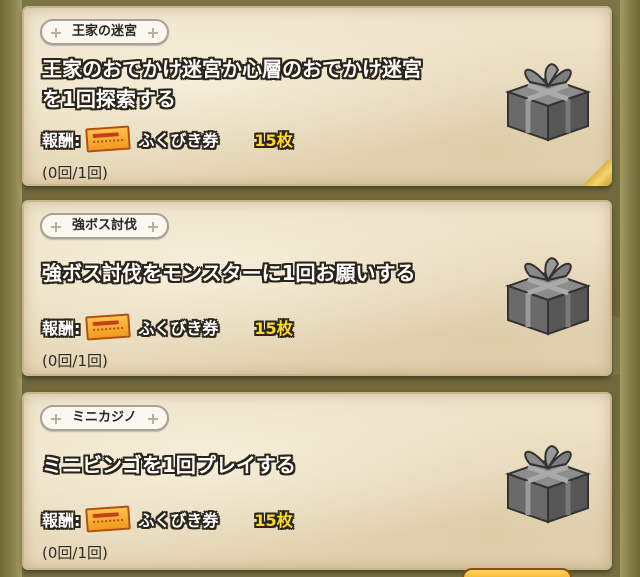 This screenshot has height=577, width=640. I want to click on mission-description: ミニビンゴを1回プレイする, so click(169, 465).